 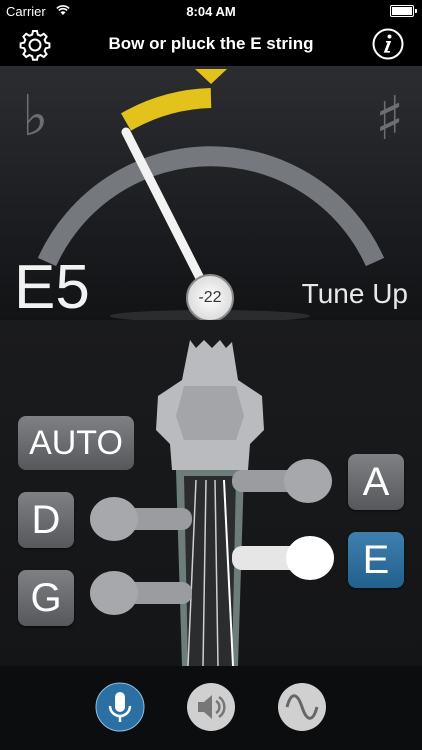 I want to click on center-marker, so click(x=211, y=76).